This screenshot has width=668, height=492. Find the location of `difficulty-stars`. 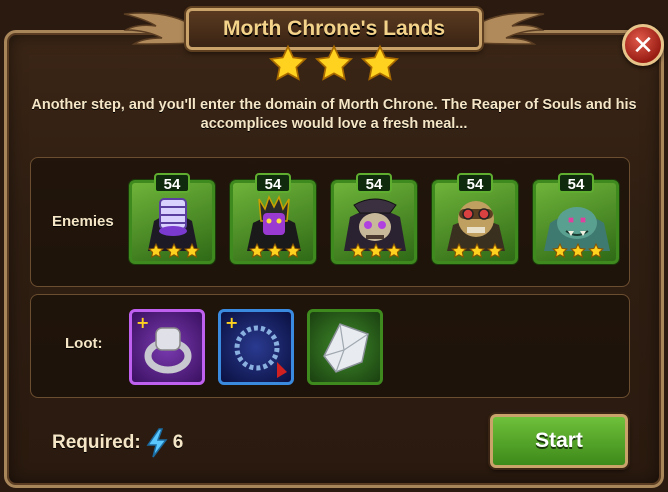

difficulty-stars is located at coordinates (334, 64).